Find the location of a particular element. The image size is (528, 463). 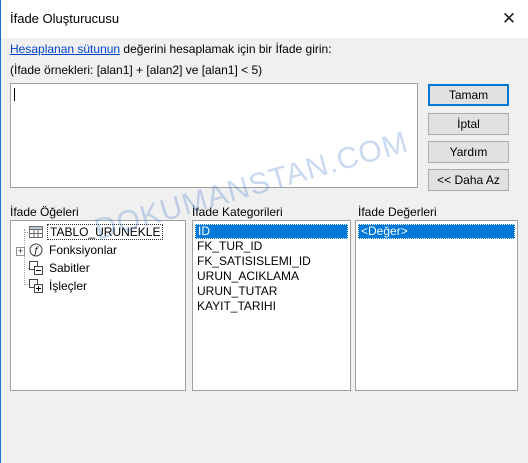

calculated-column-link: Hesaplanan sütunun is located at coordinates (65, 49).